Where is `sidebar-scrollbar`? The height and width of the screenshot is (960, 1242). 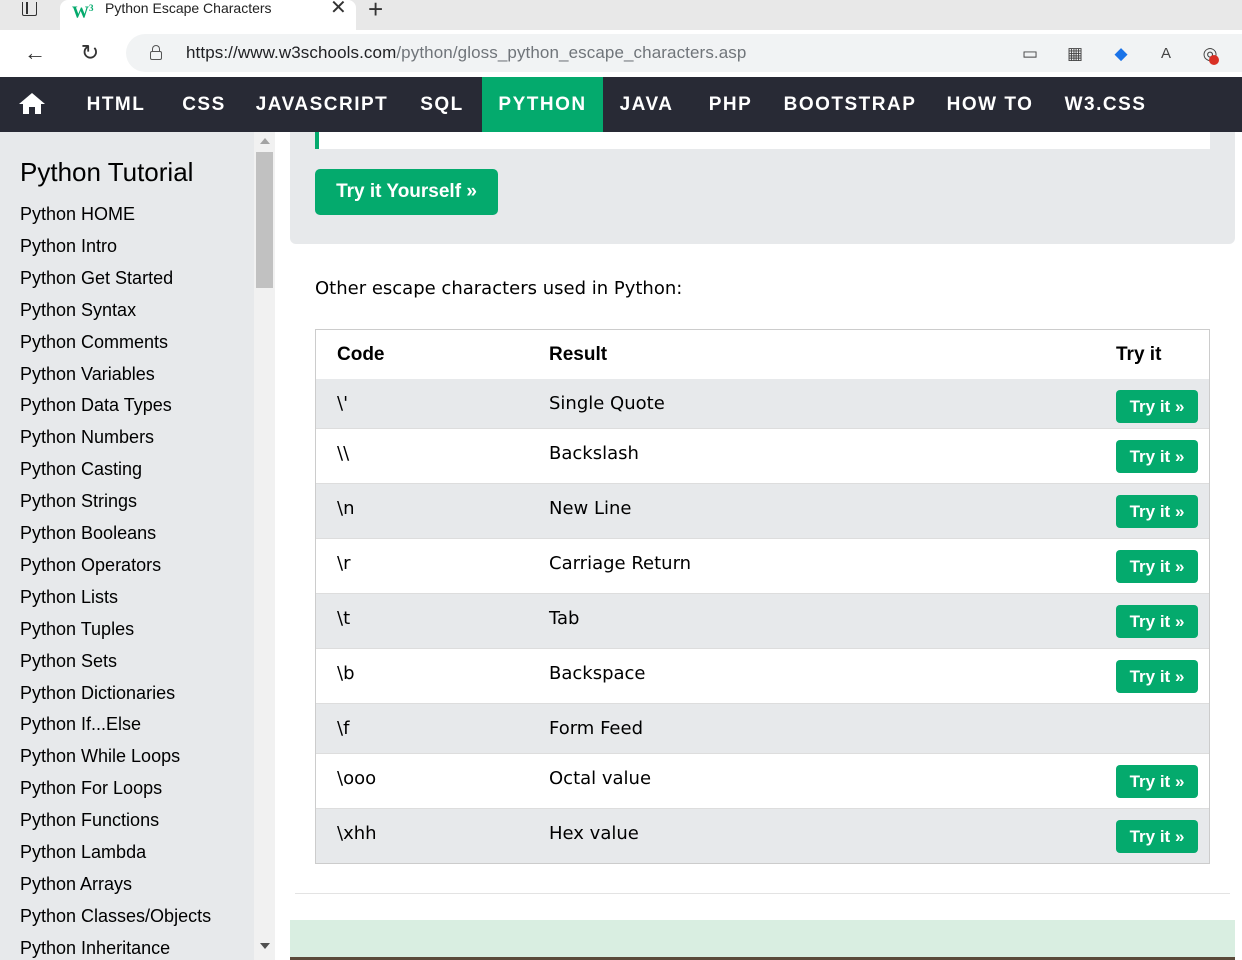
sidebar-scrollbar is located at coordinates (264, 546).